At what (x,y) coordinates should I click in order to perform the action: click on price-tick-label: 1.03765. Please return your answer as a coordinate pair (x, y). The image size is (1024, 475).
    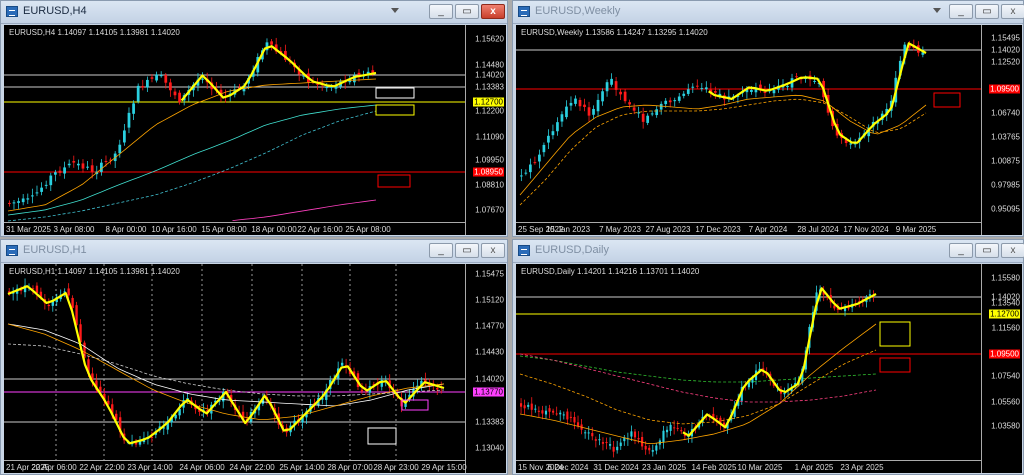
    Looking at the image, I should click on (1005, 137).